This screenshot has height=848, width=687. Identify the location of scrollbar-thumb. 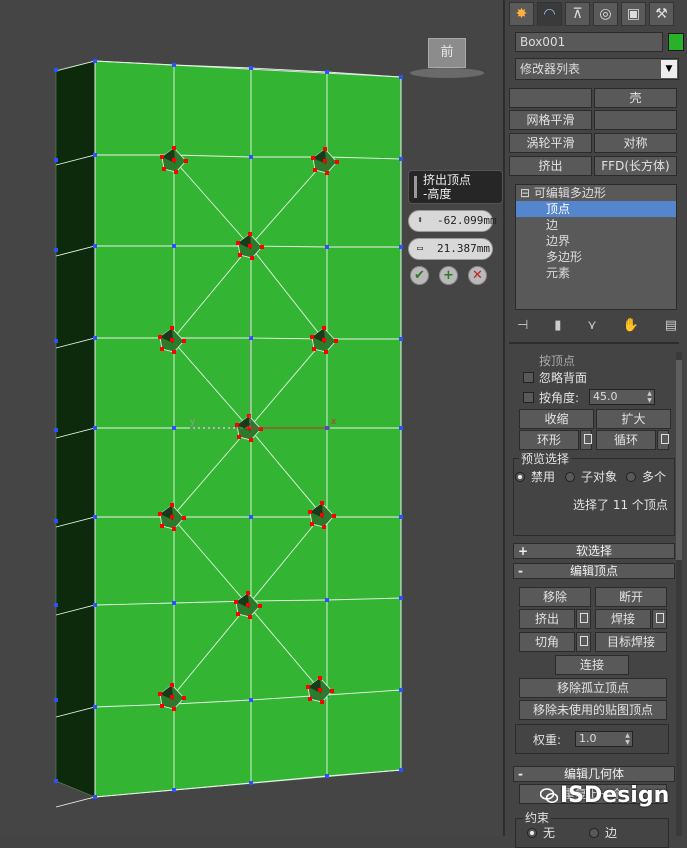
(679, 460).